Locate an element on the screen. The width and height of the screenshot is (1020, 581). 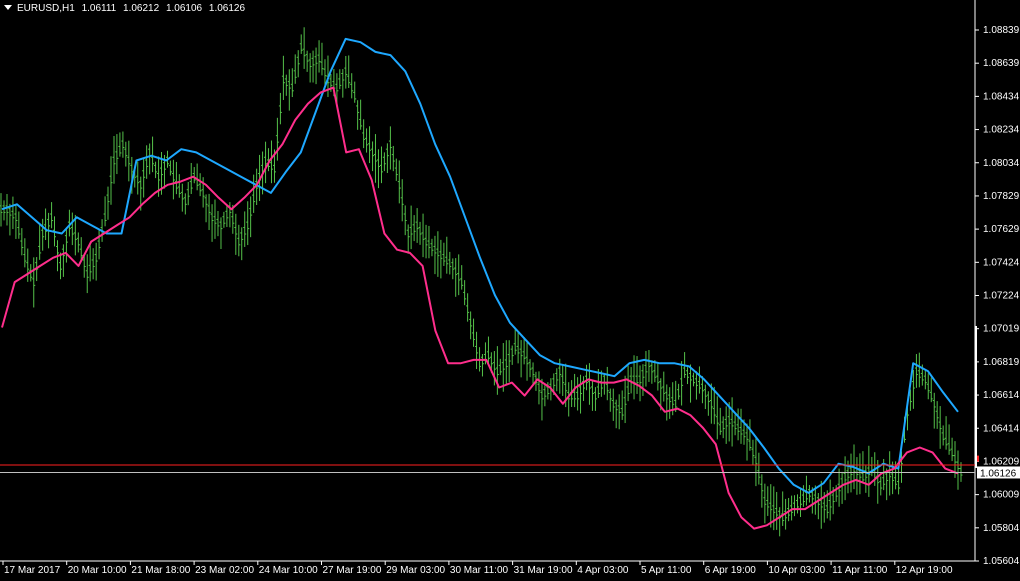
y-tick-label: 1.06414 is located at coordinates (1001, 428).